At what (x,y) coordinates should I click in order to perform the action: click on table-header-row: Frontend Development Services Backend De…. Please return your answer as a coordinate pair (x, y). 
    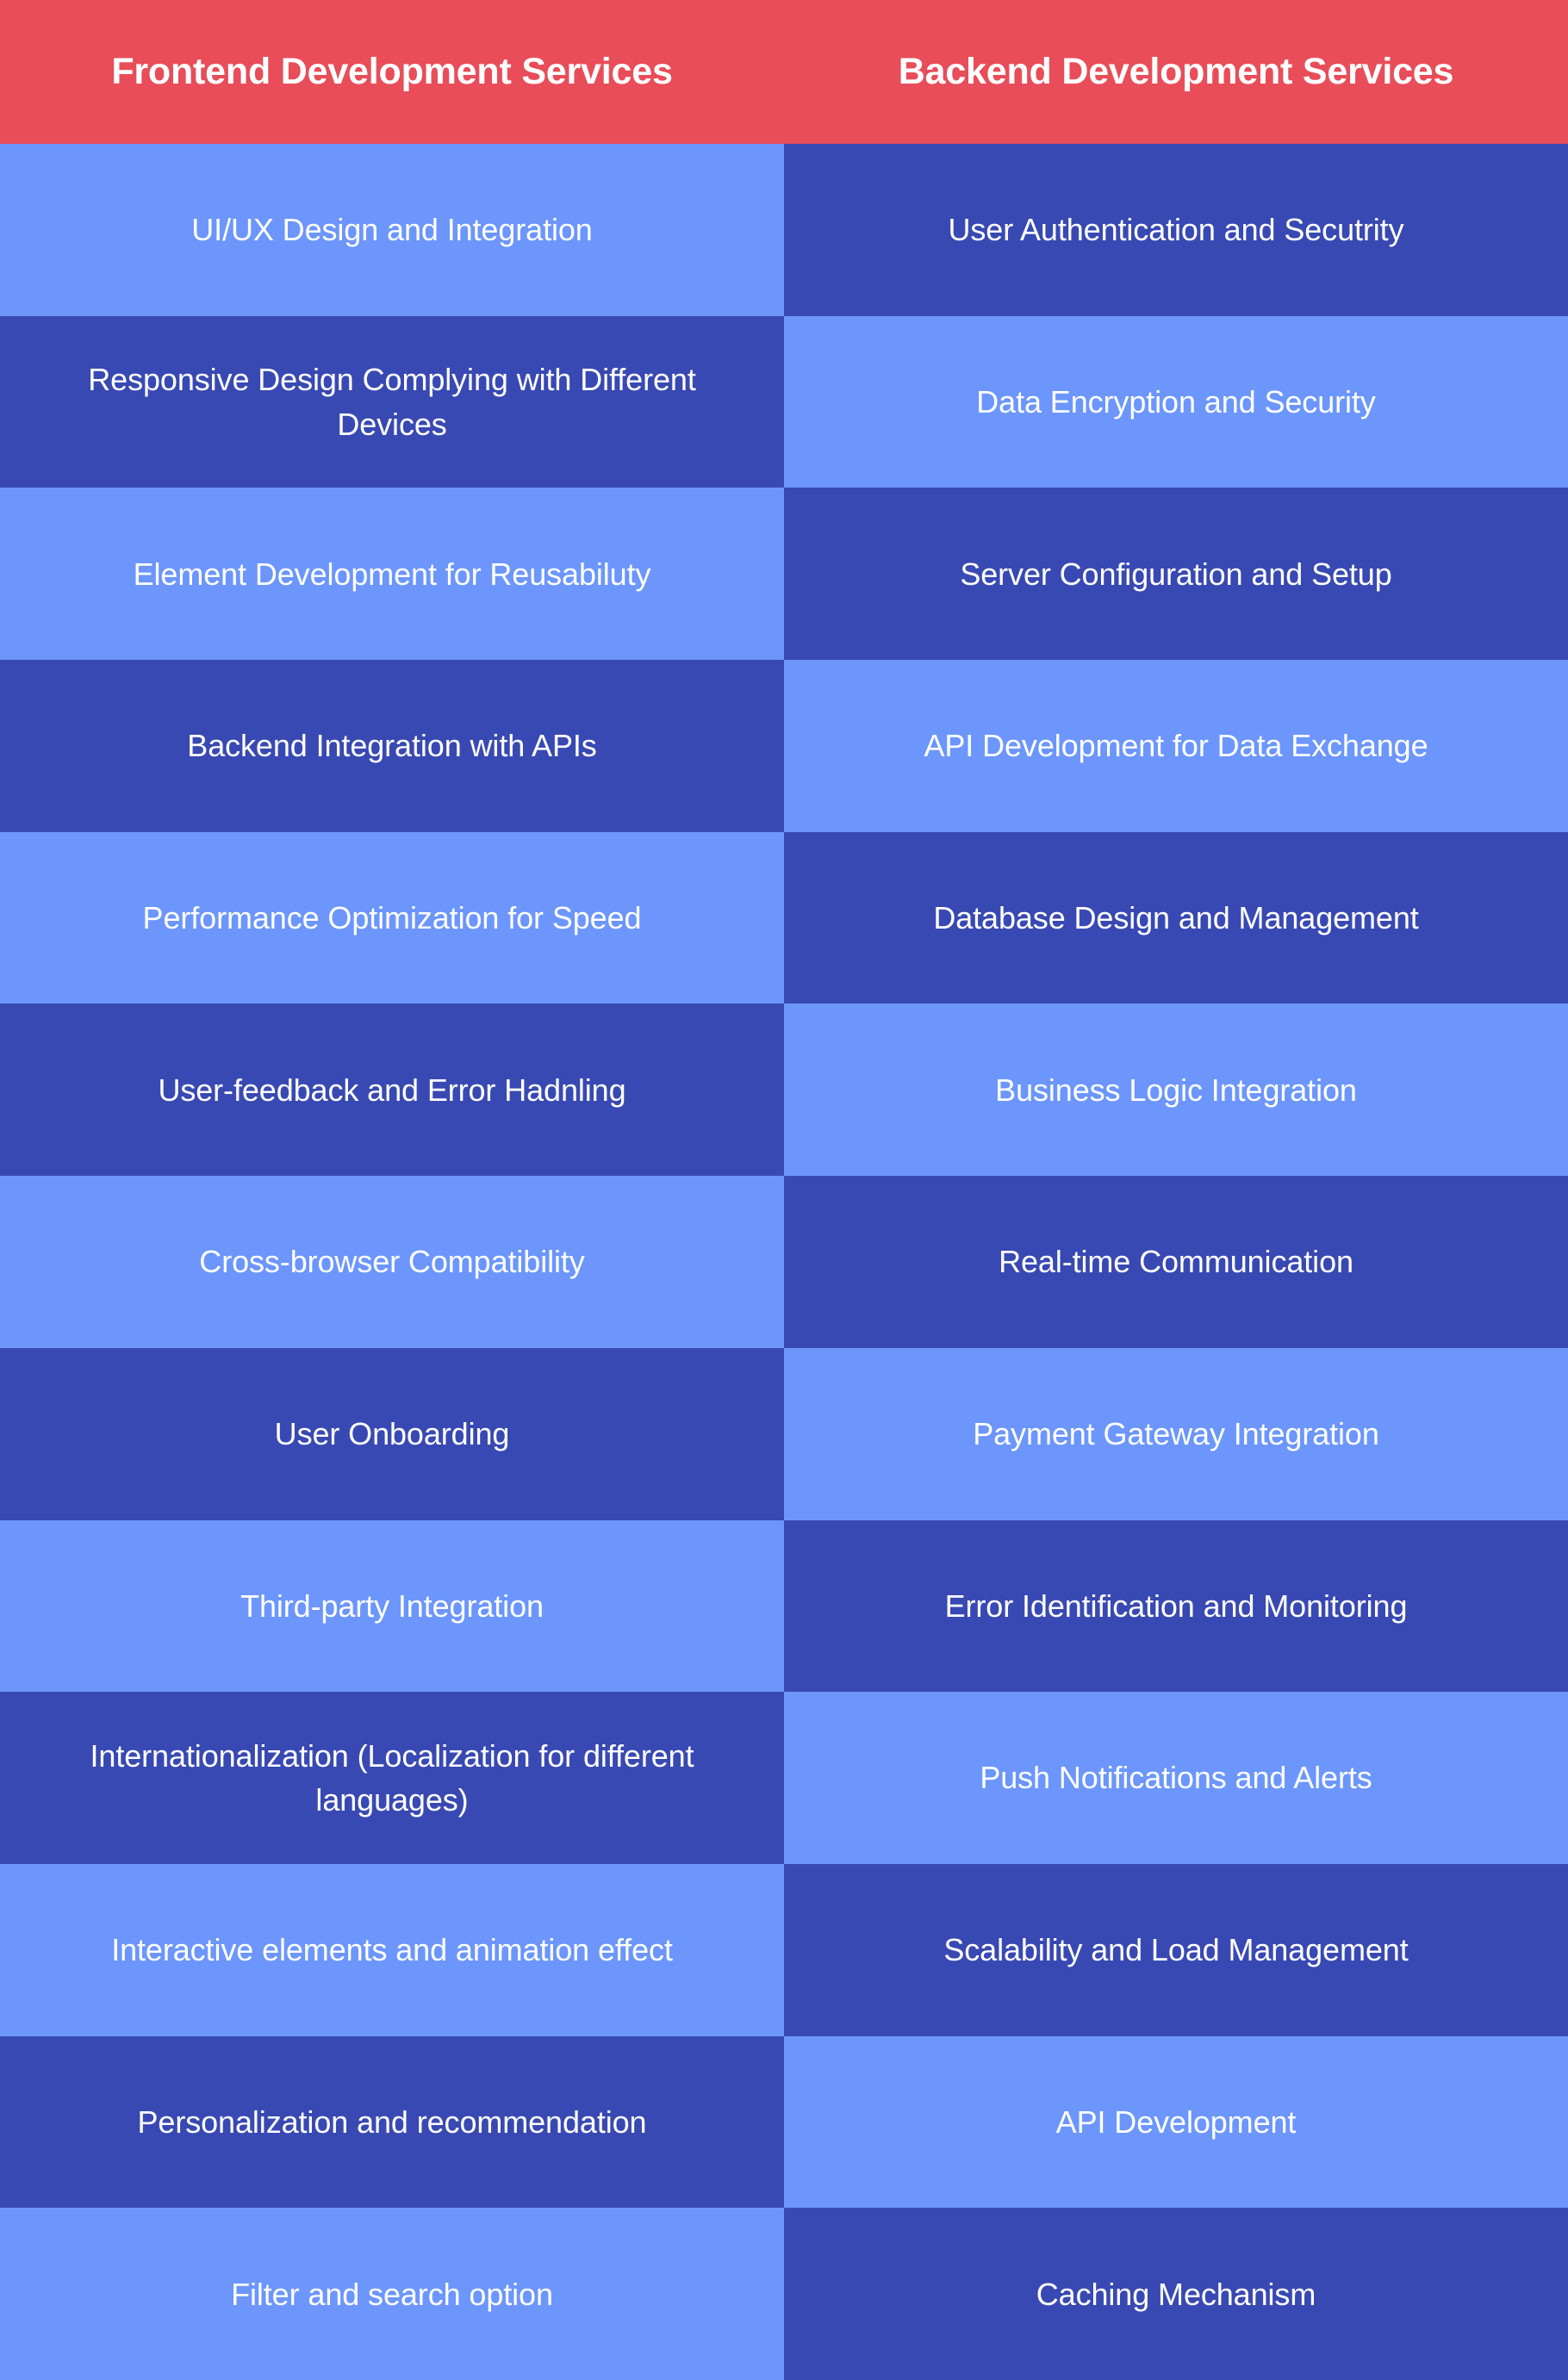
    Looking at the image, I should click on (784, 72).